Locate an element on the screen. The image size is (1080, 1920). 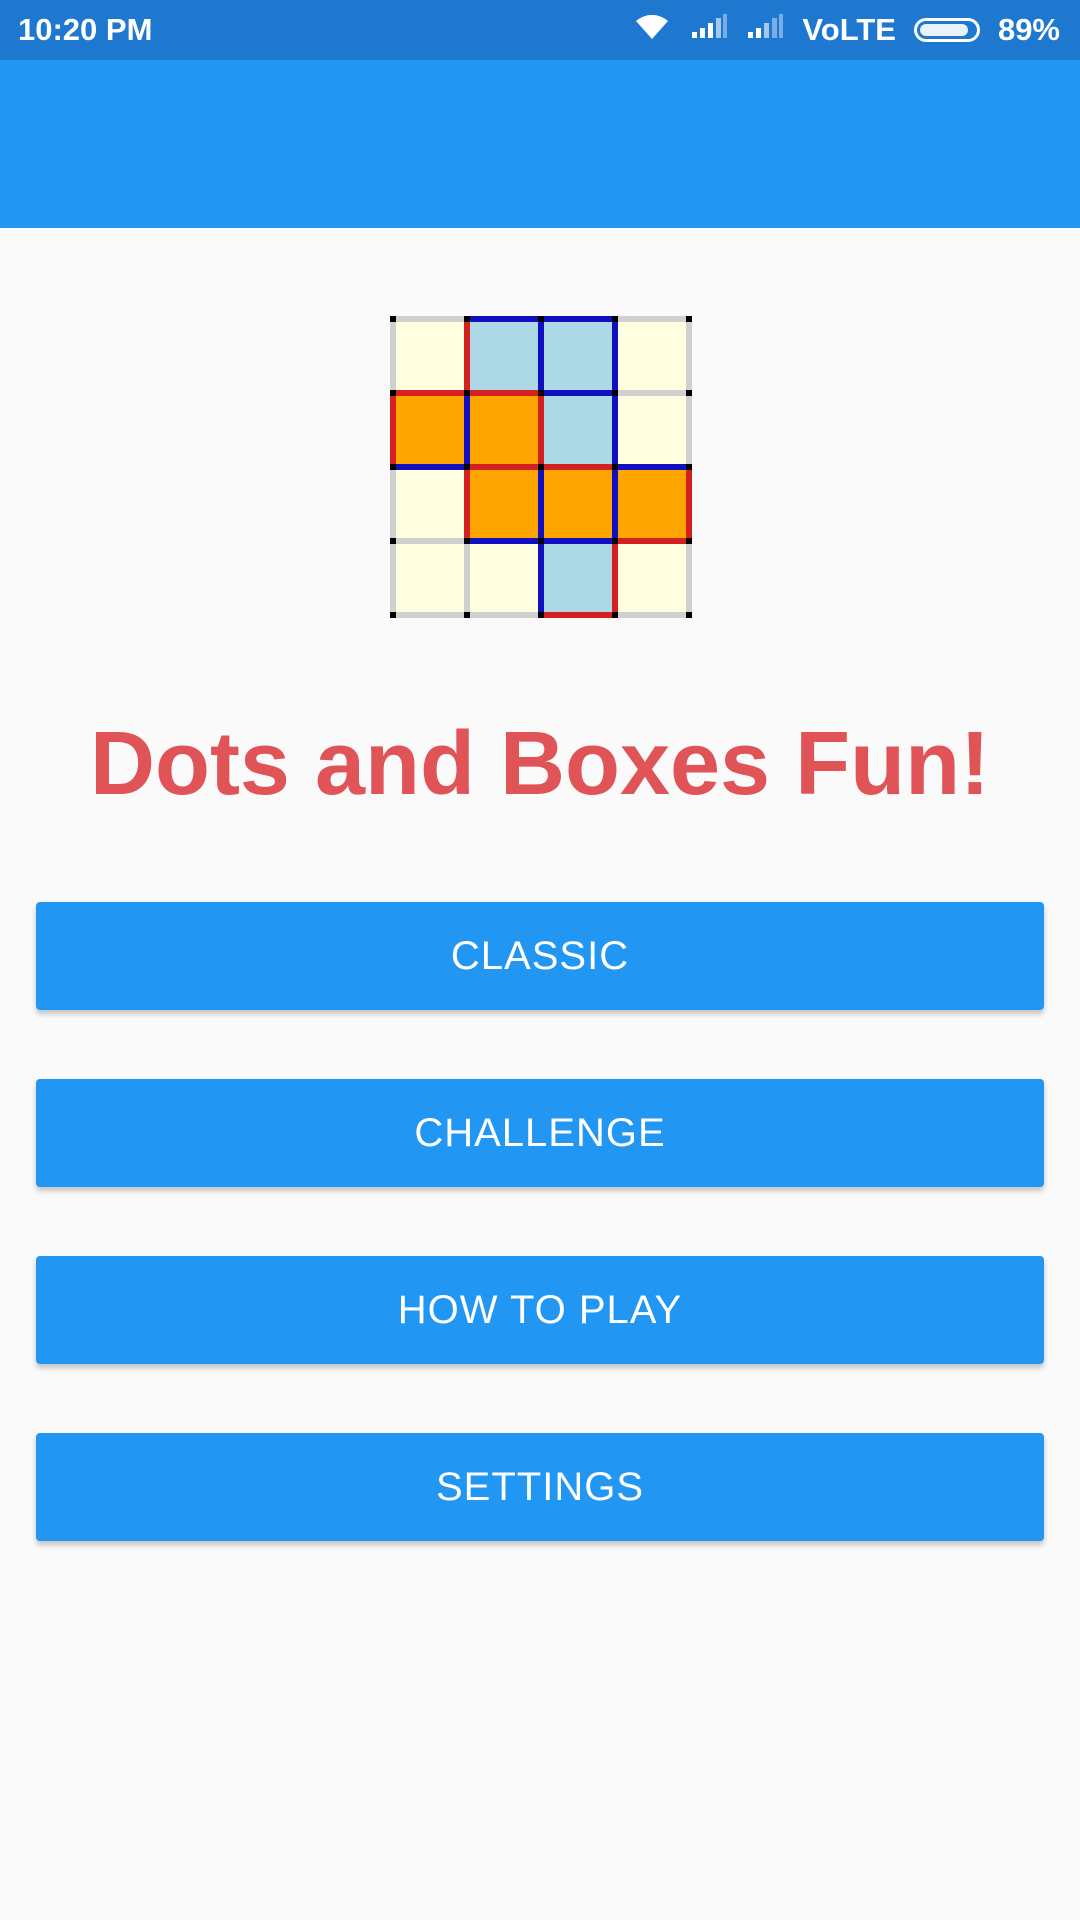
battery-icon is located at coordinates (946, 30).